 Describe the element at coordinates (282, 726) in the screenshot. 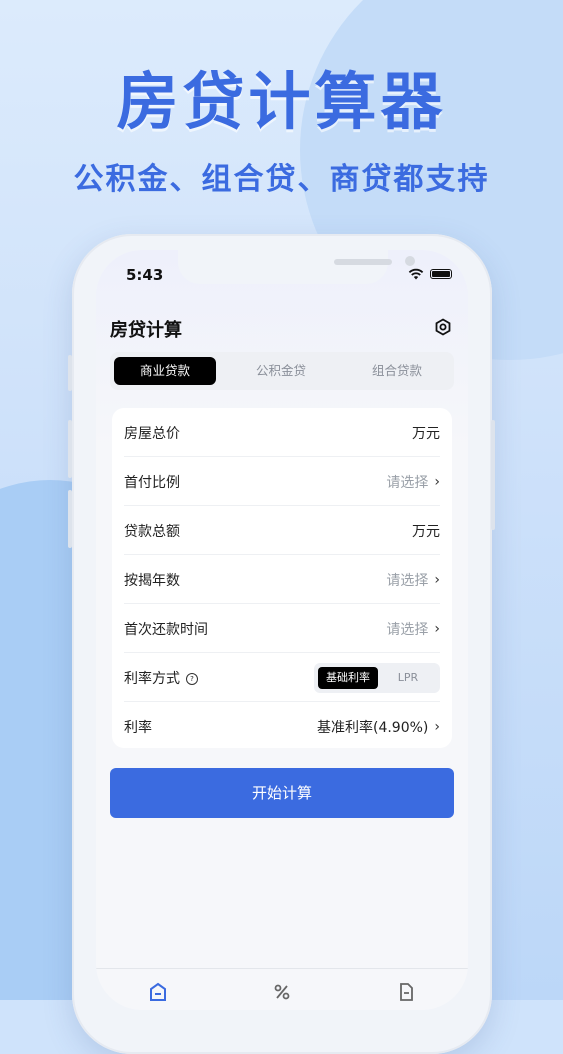

I see `form-row-interest-rate: 利率 基准利率(4.90%) ›` at that location.